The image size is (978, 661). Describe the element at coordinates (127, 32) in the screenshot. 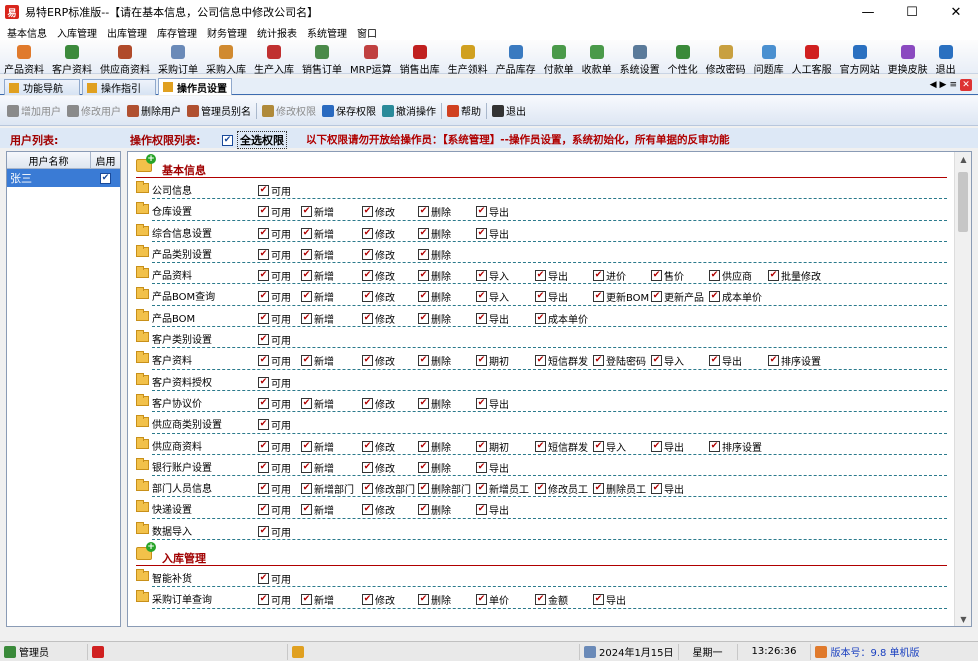

I see `menu-item-2: 出库管理` at that location.